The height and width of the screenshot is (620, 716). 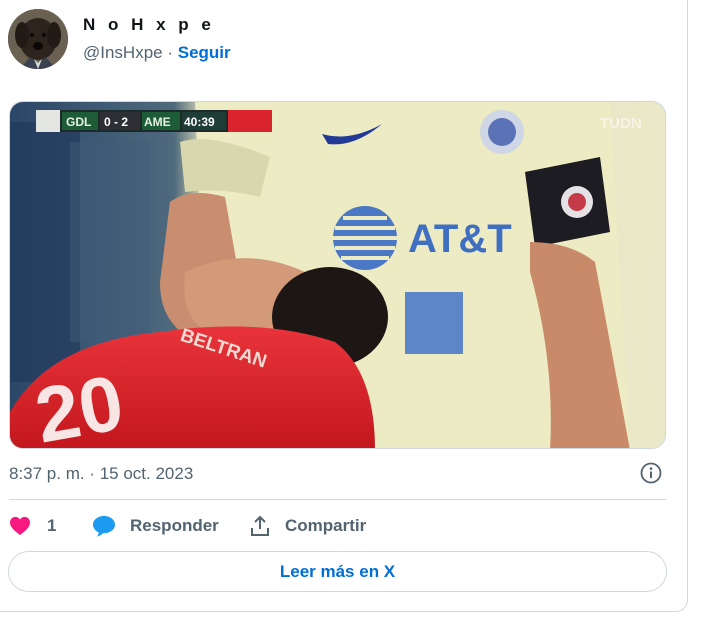 What do you see at coordinates (204, 52) in the screenshot?
I see `follow-link: Seguir` at bounding box center [204, 52].